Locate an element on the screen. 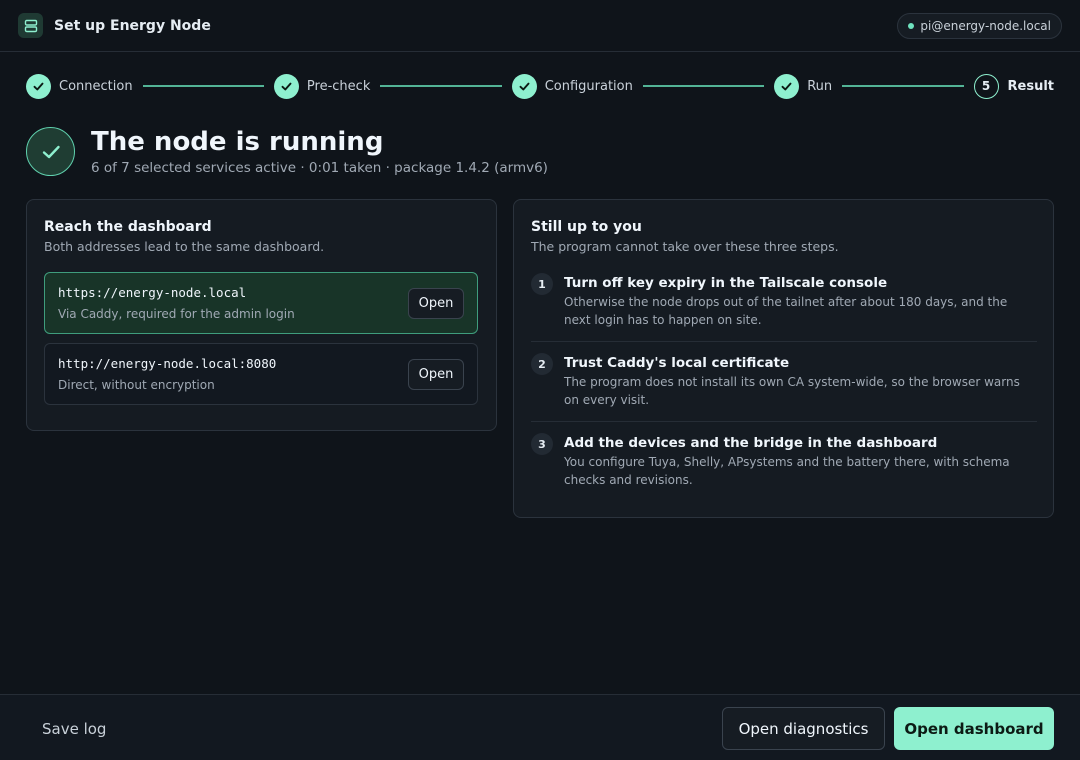 Image resolution: width=1080 pixels, height=760 pixels. step-result: 5 Result is located at coordinates (1014, 86).